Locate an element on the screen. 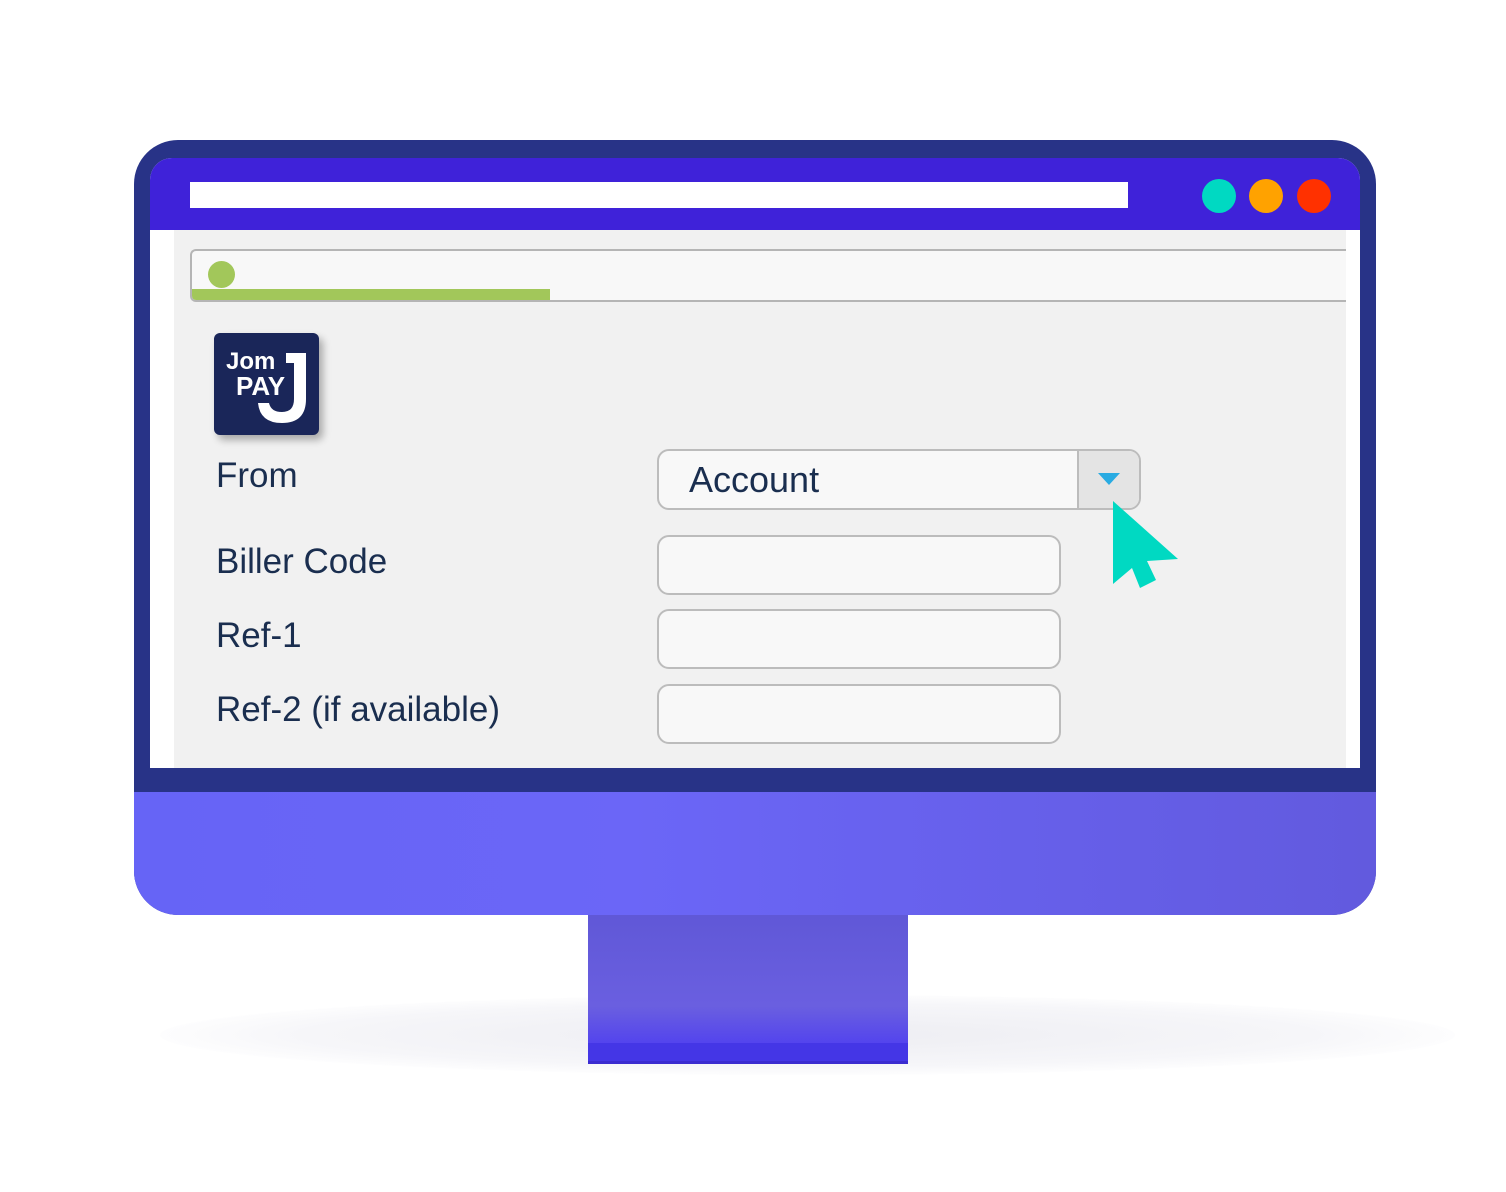 Image resolution: width=1506 pixels, height=1192 pixels. from-label: From is located at coordinates (257, 475).